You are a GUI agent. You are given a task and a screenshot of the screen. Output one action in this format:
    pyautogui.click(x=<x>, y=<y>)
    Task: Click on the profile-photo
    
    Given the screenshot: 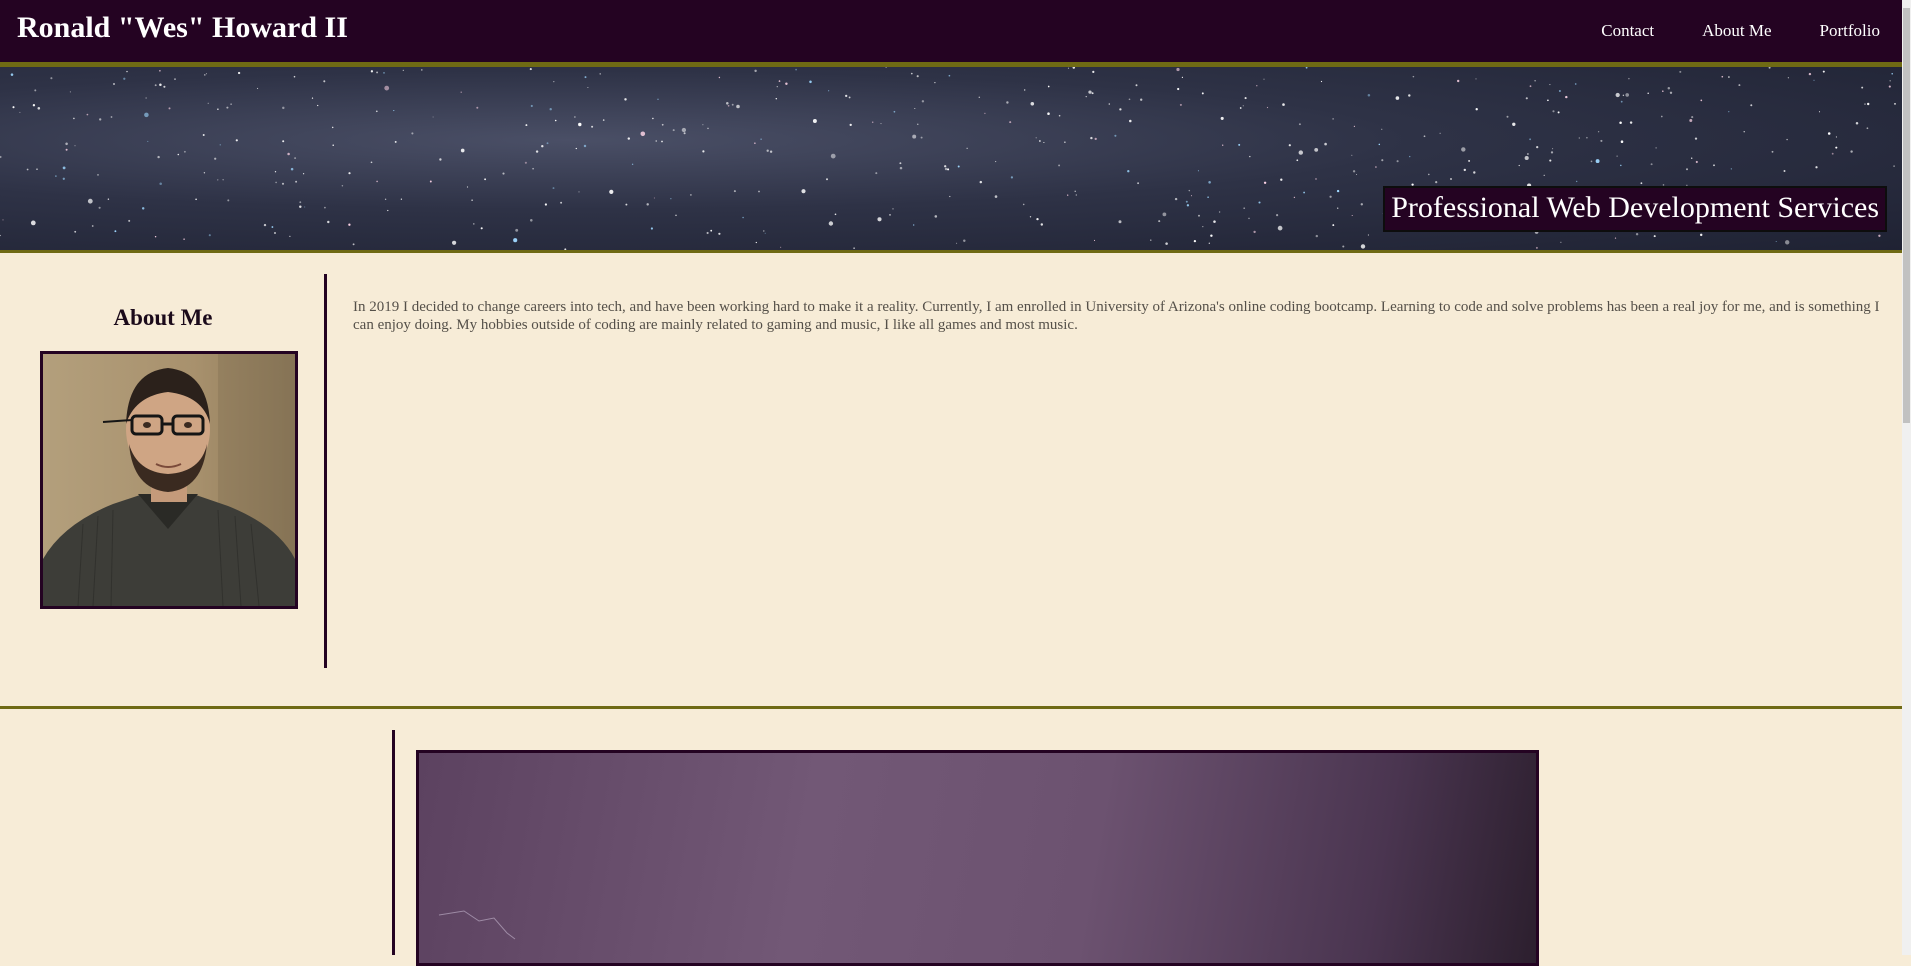 What is the action you would take?
    pyautogui.click(x=169, y=480)
    